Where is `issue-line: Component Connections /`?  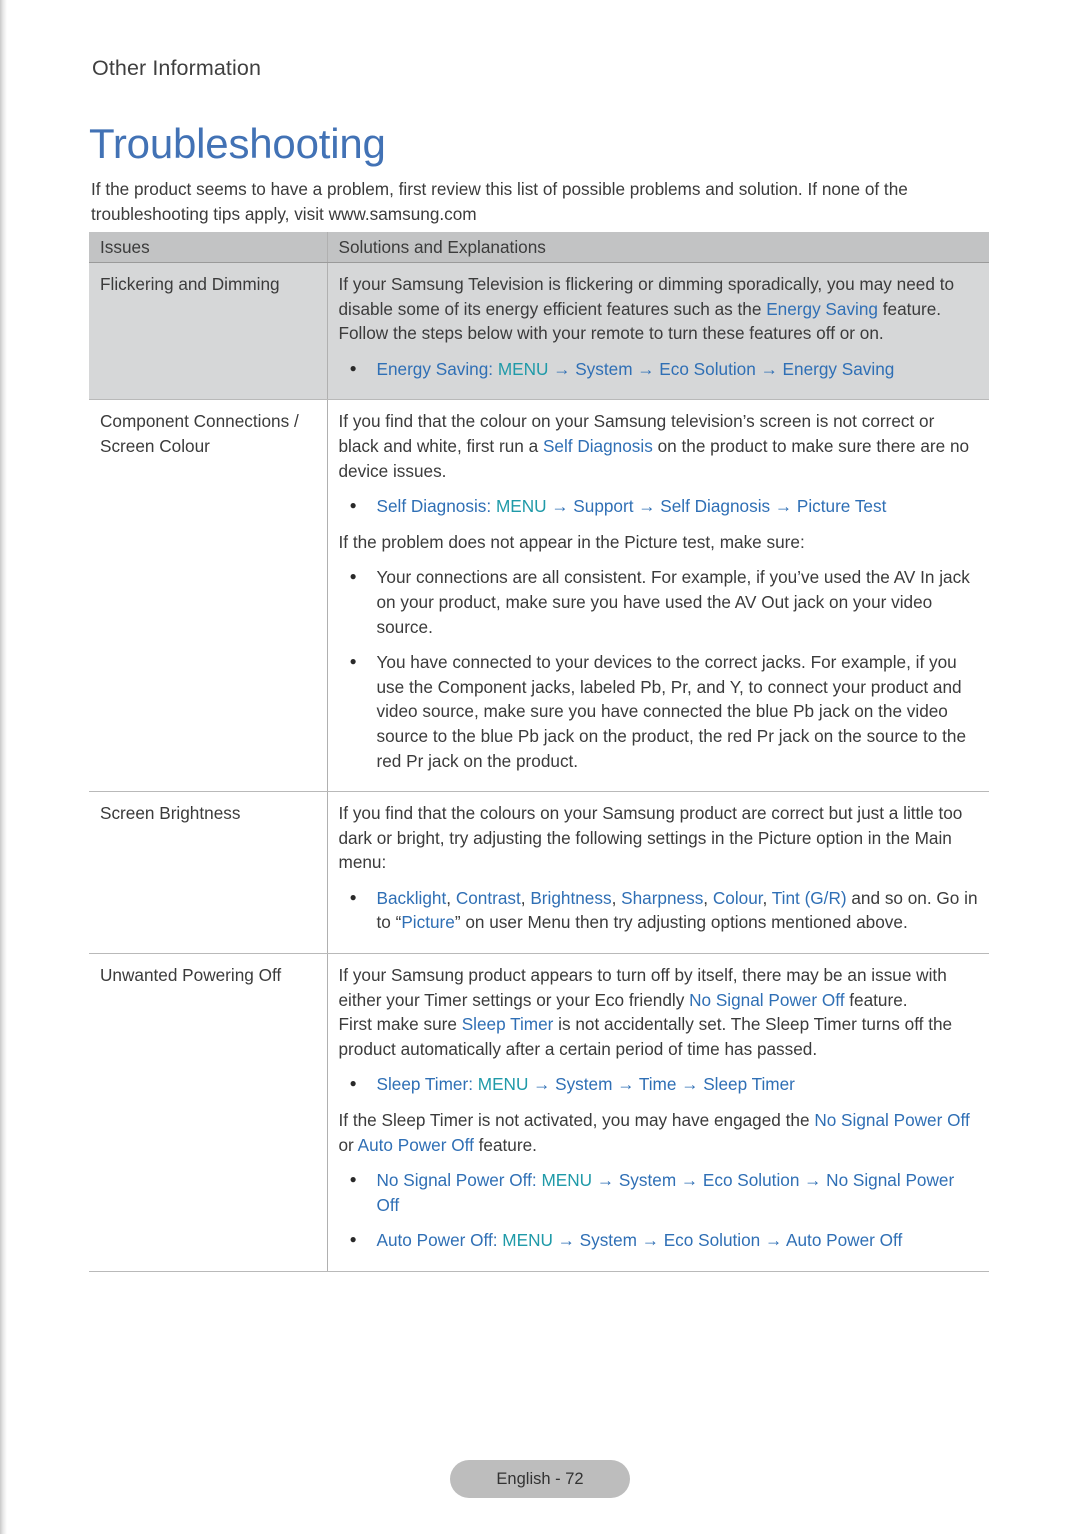 issue-line: Component Connections / is located at coordinates (199, 421).